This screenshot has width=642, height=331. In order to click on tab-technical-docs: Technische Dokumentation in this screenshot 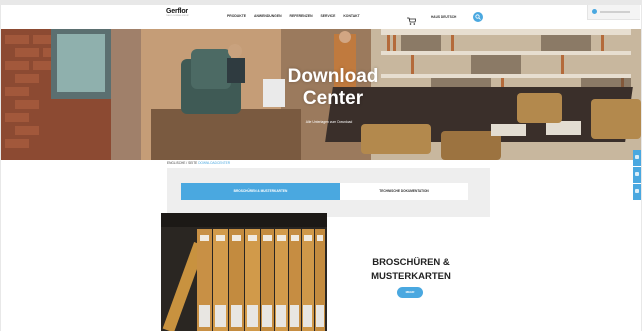, I will do `click(404, 191)`.